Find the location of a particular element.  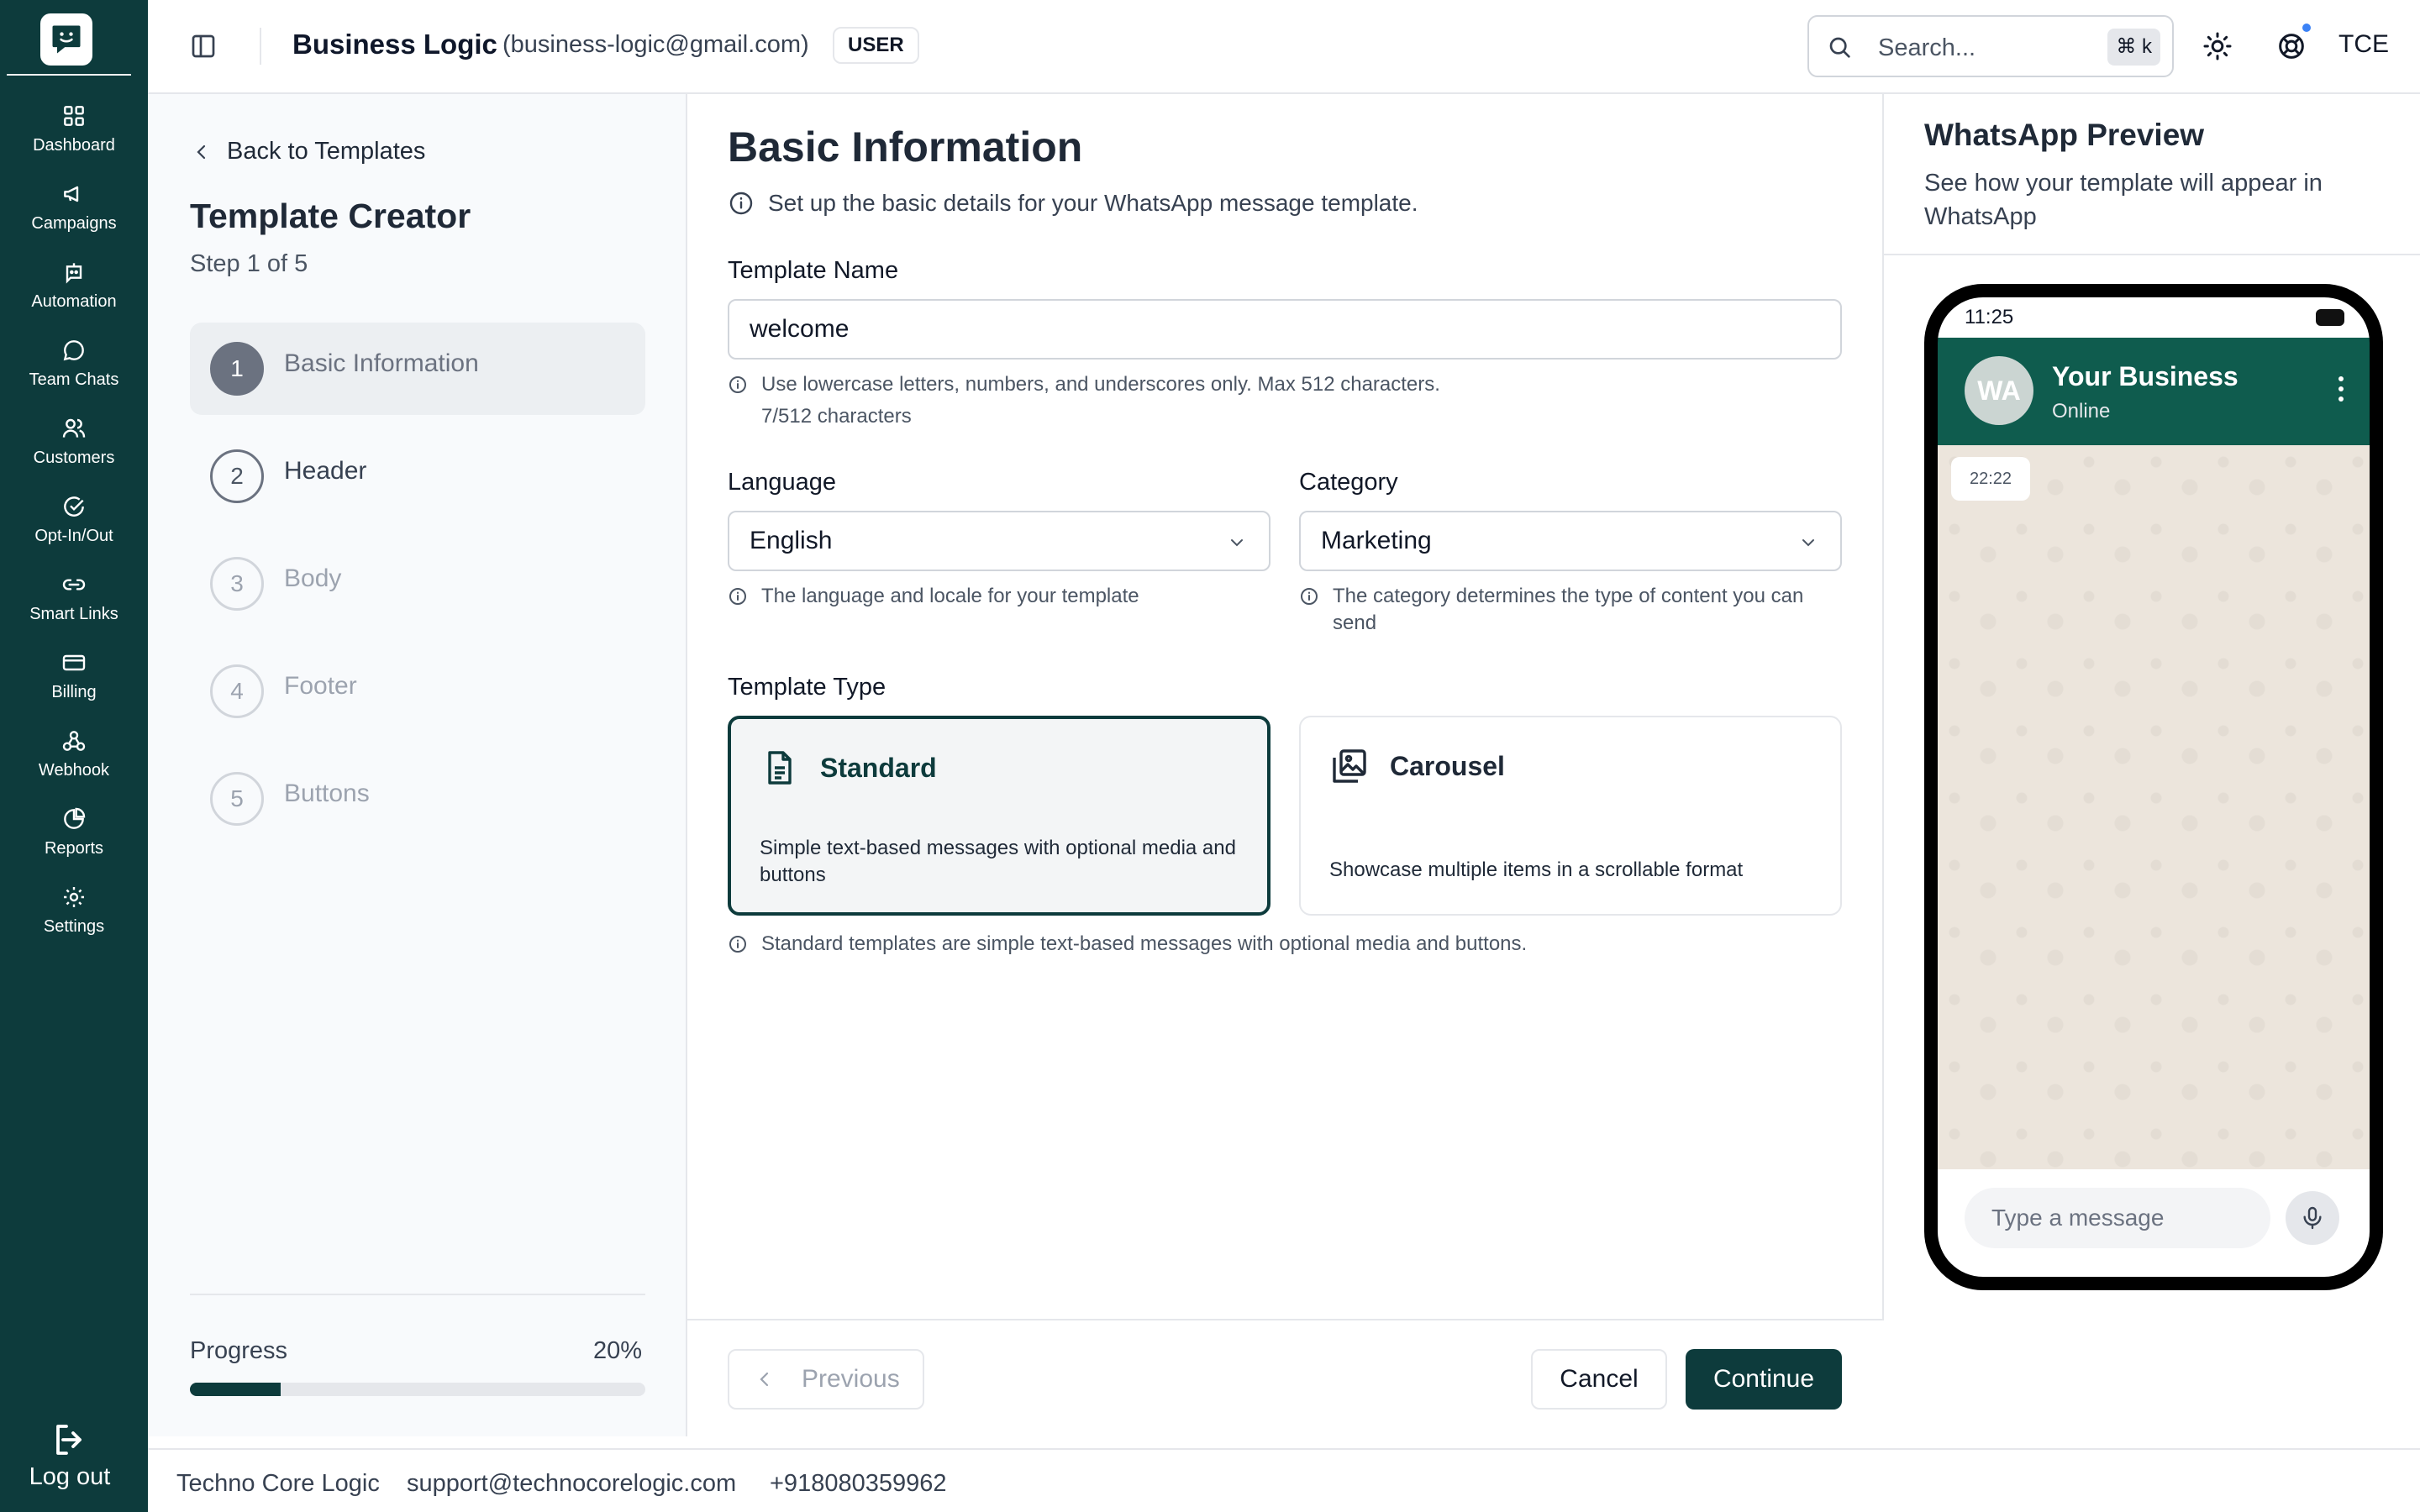

sidebar-item-team-chats: Team Chats is located at coordinates (74, 365).